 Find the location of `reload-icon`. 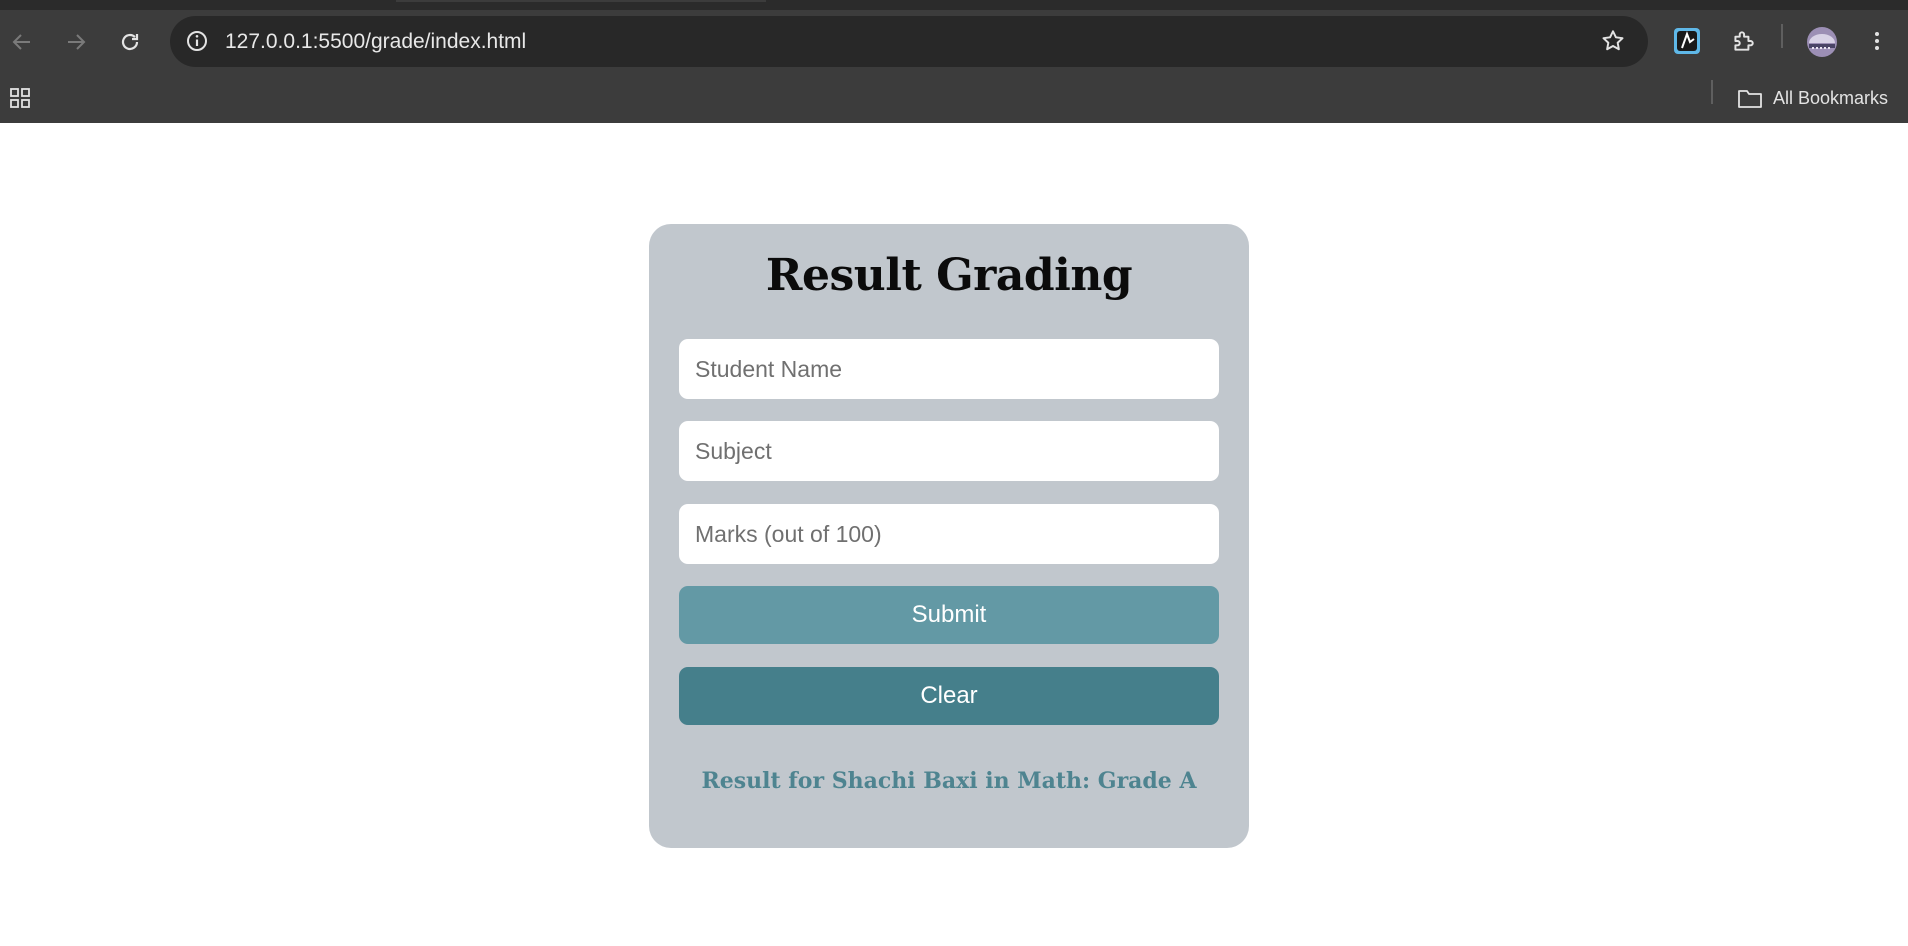

reload-icon is located at coordinates (130, 42).